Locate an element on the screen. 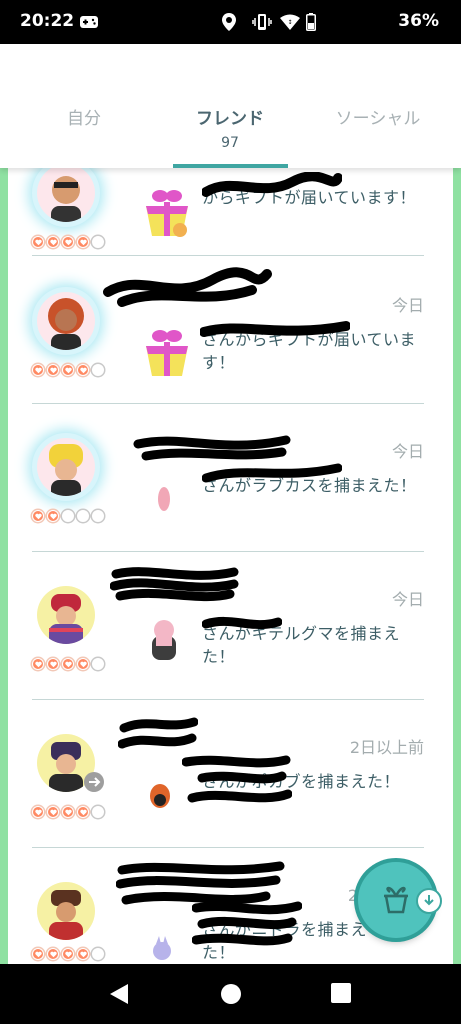 The image size is (461, 1024). location-icon is located at coordinates (229, 22).